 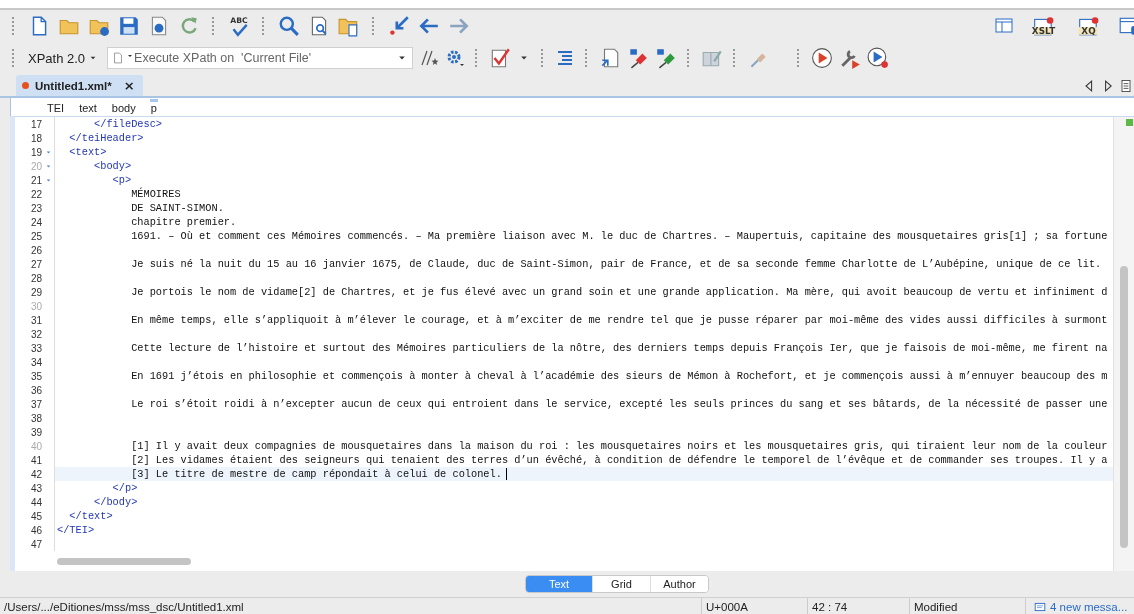 I want to click on list-icon, so click(x=1126, y=85).